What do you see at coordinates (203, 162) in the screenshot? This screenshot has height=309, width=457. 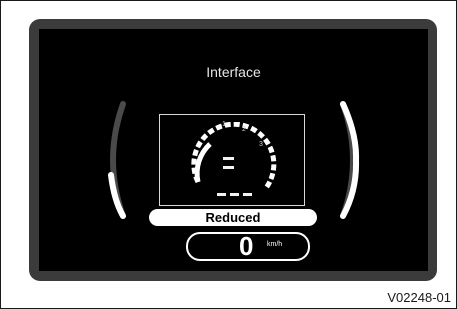 I see `mini-speedometer-fill` at bounding box center [203, 162].